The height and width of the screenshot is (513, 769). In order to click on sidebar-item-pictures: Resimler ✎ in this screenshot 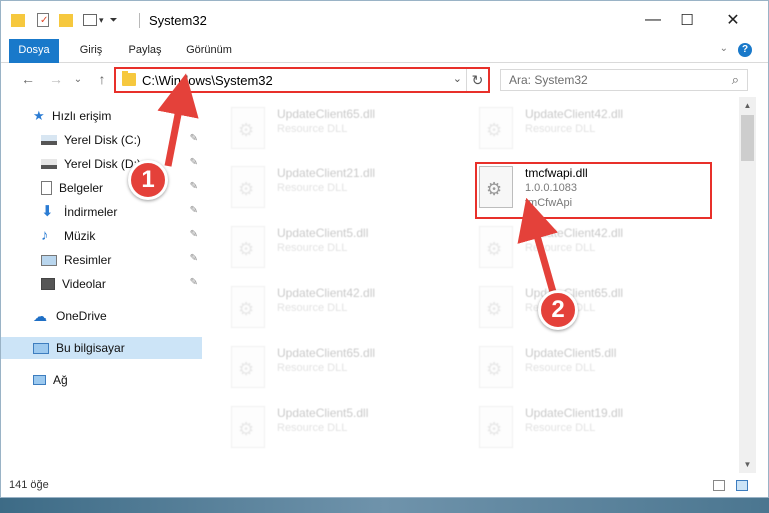, I will do `click(101, 260)`.